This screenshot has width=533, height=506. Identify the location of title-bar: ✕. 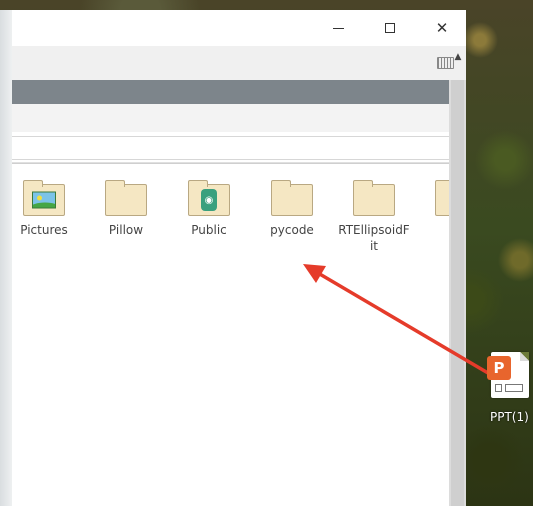
(239, 28).